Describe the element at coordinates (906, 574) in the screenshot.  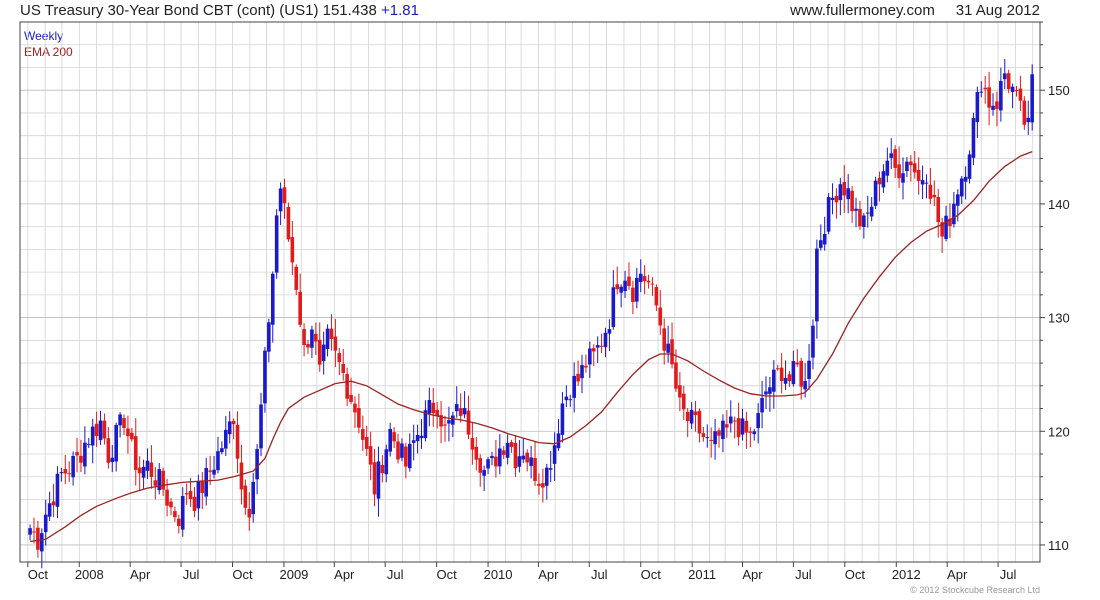
I see `x-tick-label: 2012` at that location.